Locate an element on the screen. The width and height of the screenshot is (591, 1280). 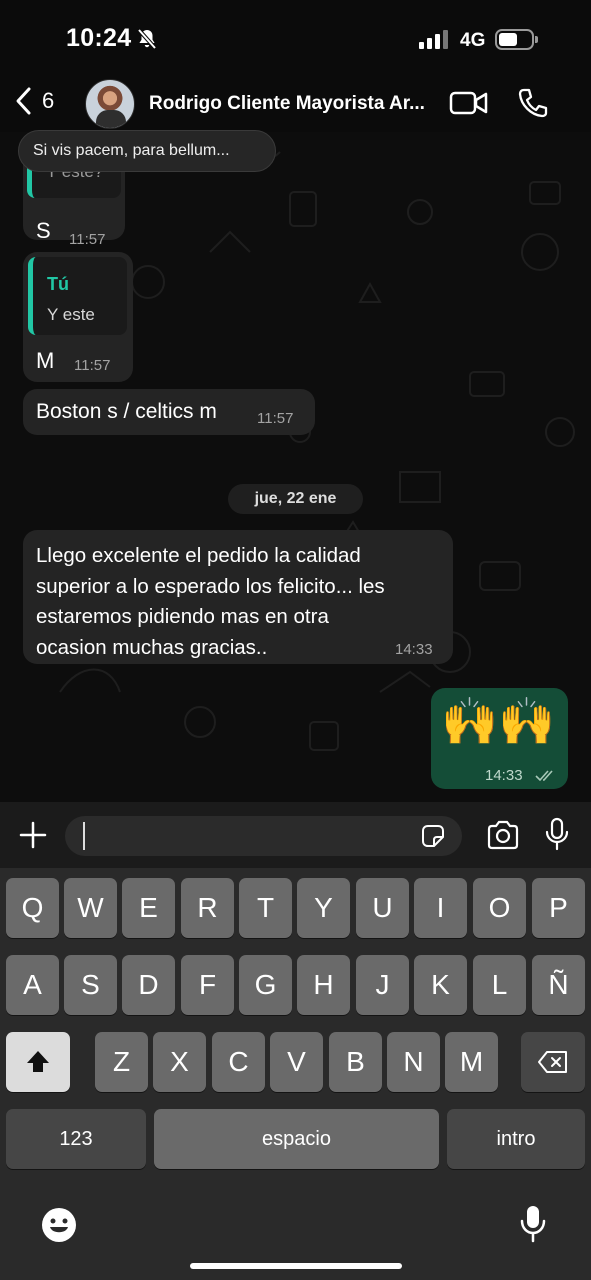
message-line: ocasion muchas gracias.. is located at coordinates (152, 647).